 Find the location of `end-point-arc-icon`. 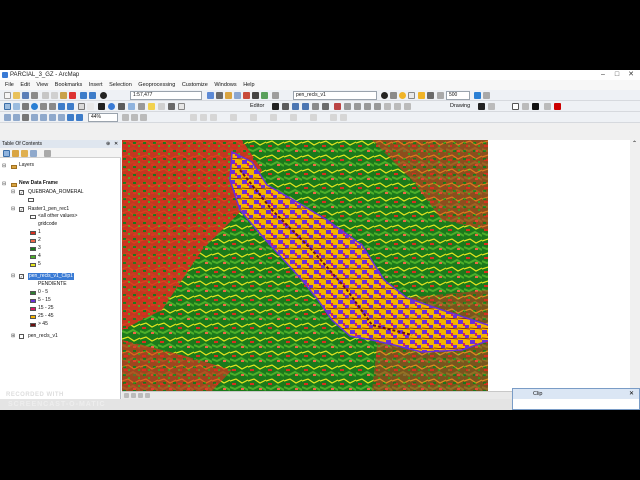

end-point-arc-icon is located at coordinates (305, 106).